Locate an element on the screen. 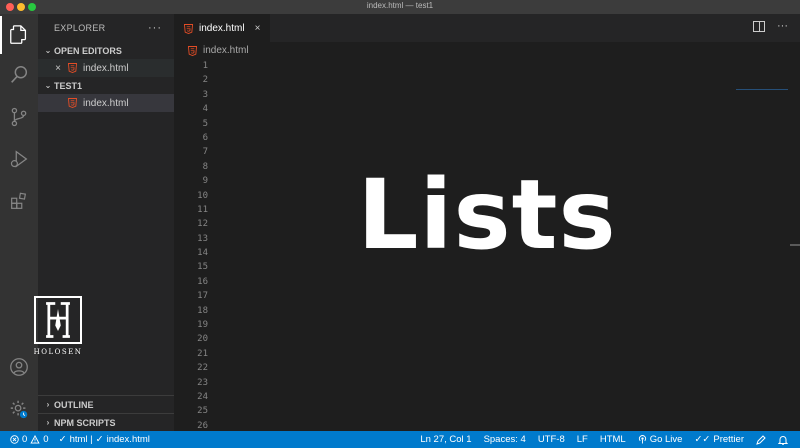 The width and height of the screenshot is (800, 448). notifications-button is located at coordinates (783, 440).